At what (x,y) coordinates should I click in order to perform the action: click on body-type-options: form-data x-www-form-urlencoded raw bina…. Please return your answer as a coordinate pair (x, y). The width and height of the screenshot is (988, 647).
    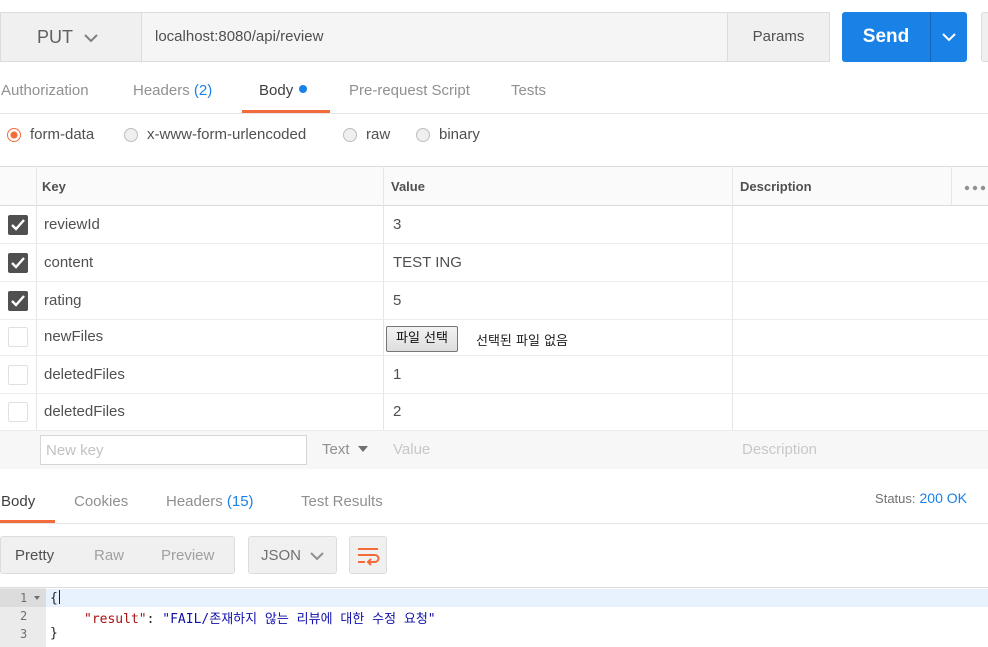
    Looking at the image, I should click on (494, 138).